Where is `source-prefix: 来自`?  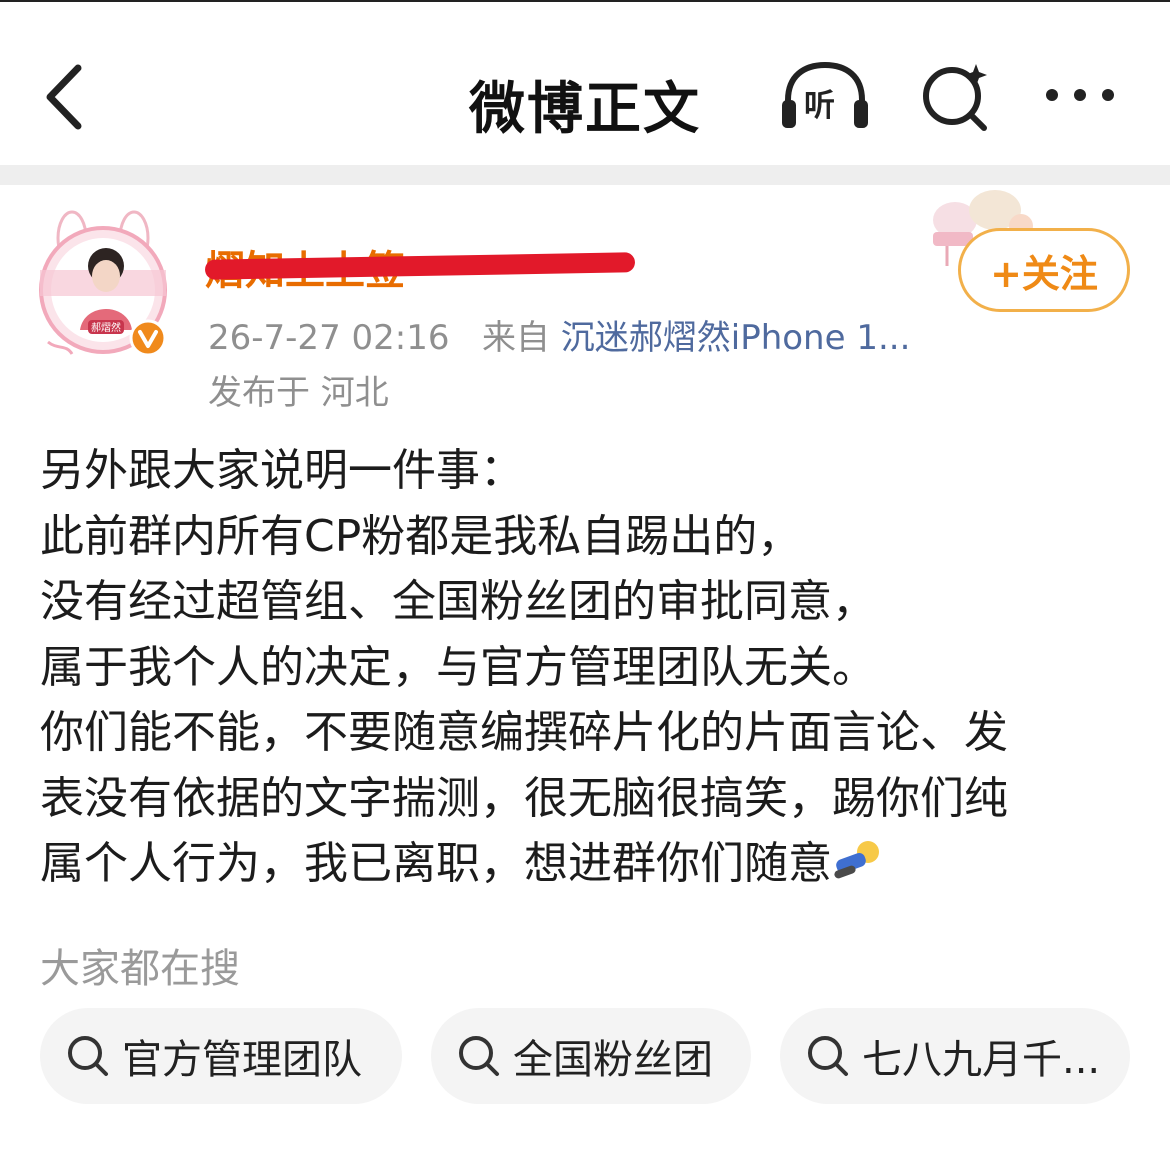
source-prefix: 来自 is located at coordinates (515, 338).